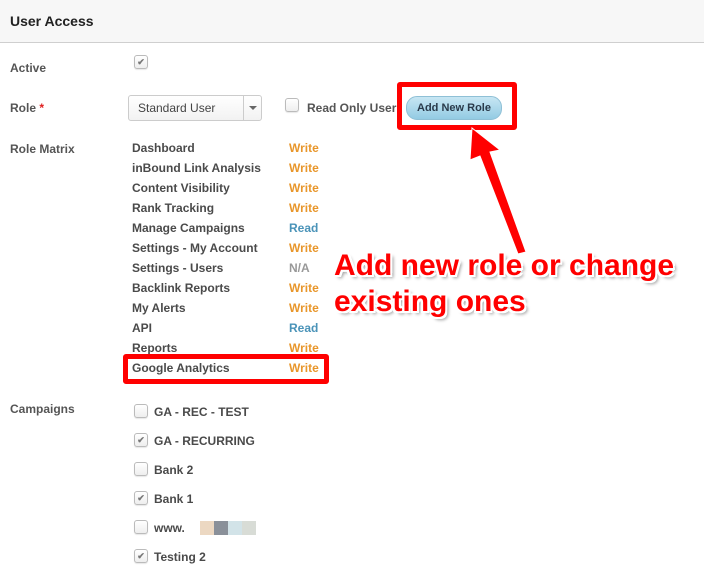  What do you see at coordinates (504, 284) in the screenshot?
I see `annotation-callout: Add new role or change existing ones` at bounding box center [504, 284].